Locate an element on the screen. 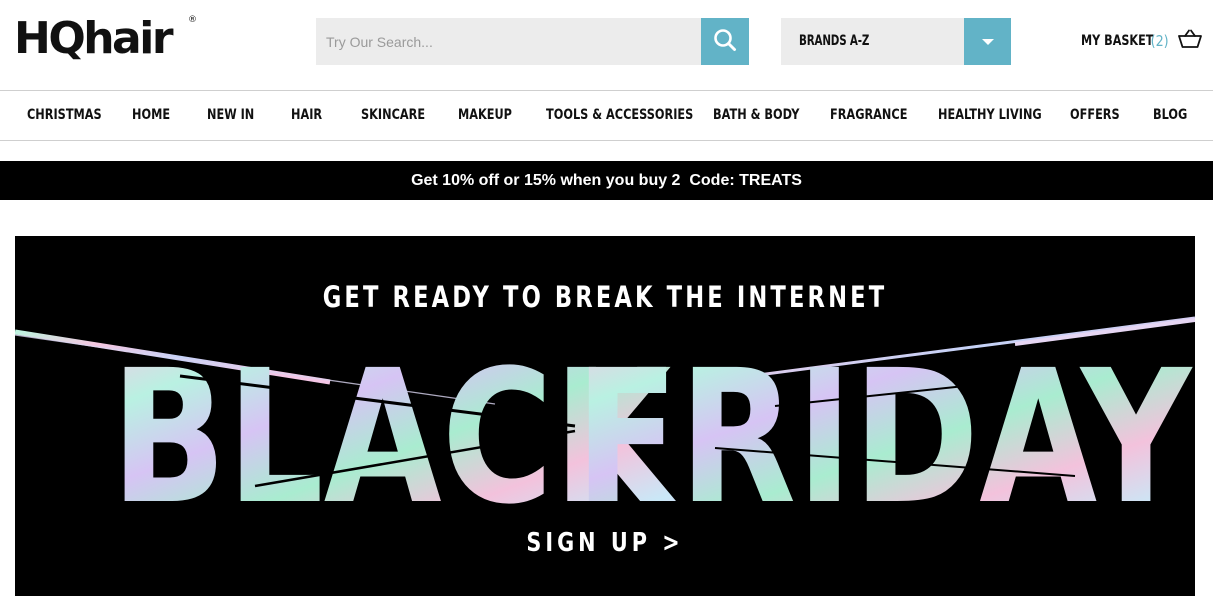 The image size is (1213, 605). nav-item-blog: BLOG is located at coordinates (1170, 115).